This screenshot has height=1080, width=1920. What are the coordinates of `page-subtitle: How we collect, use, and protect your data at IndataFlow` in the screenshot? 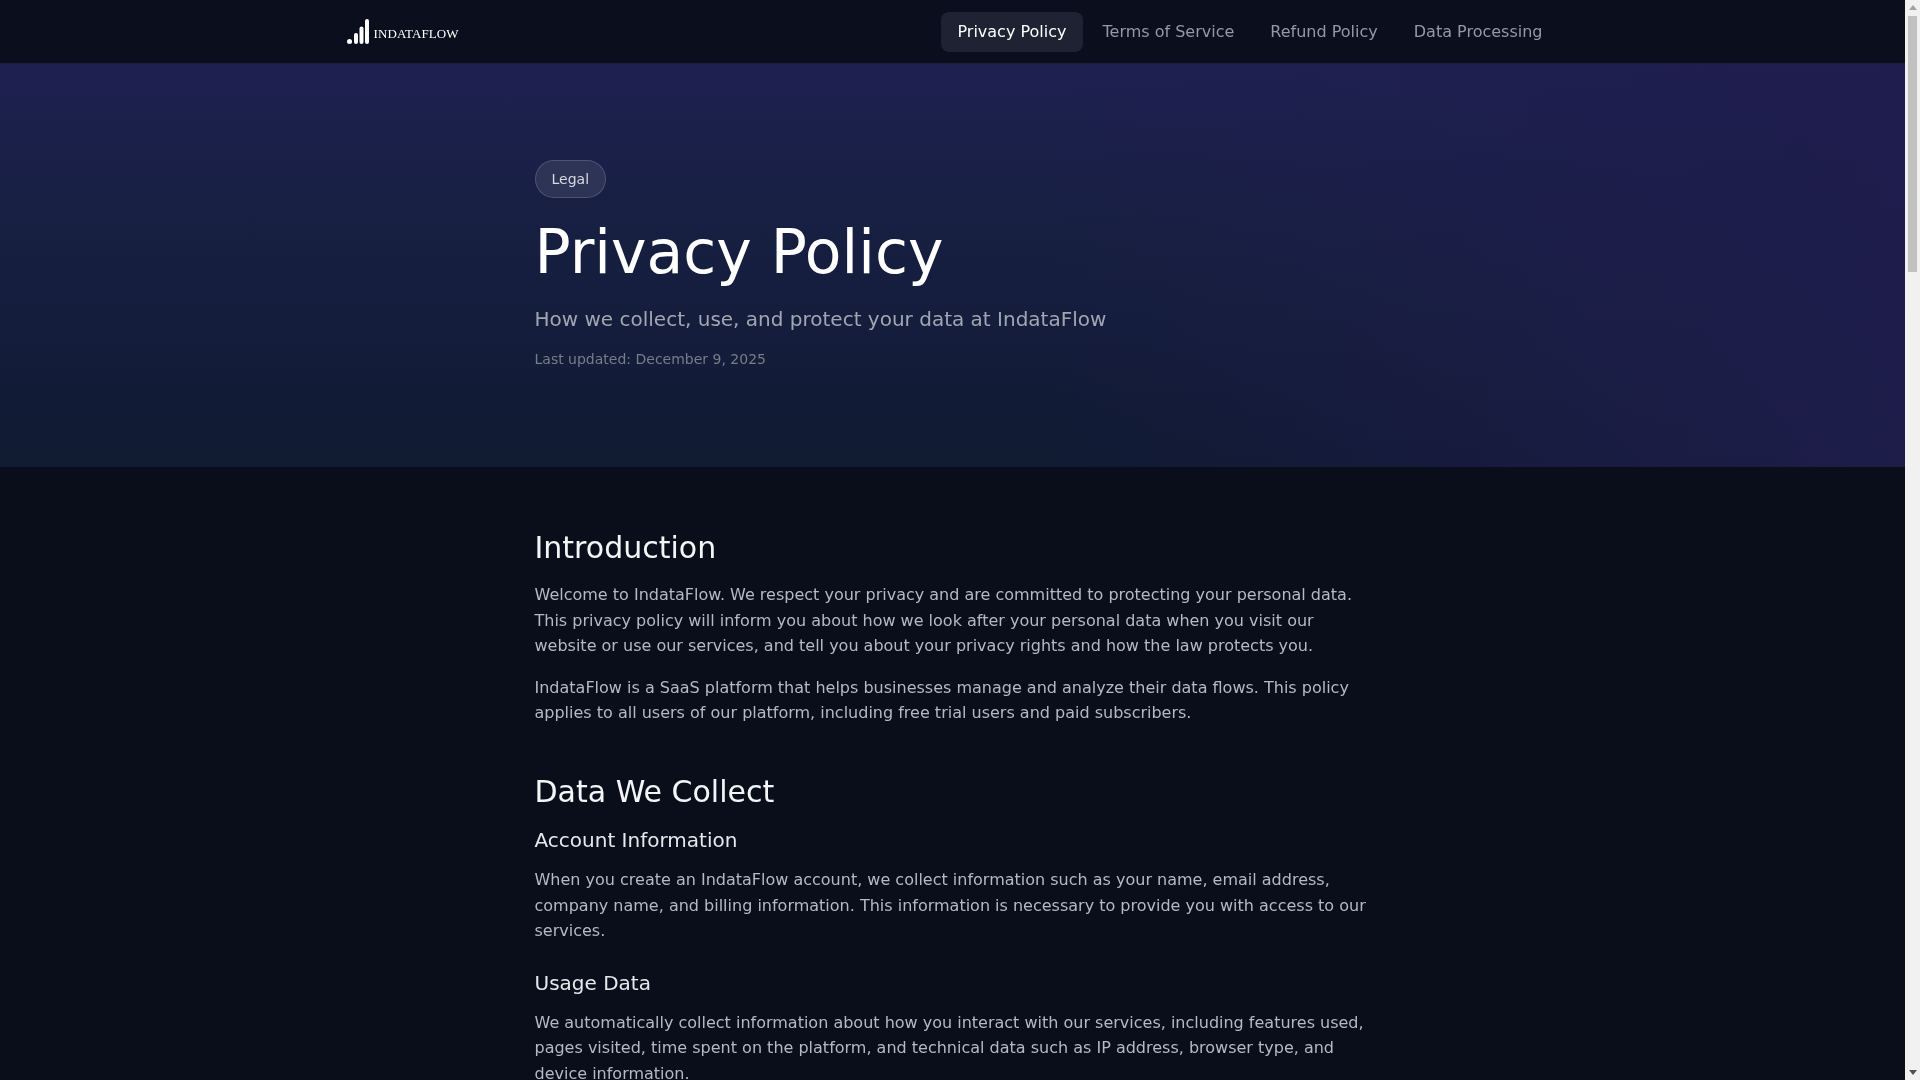 It's located at (820, 319).